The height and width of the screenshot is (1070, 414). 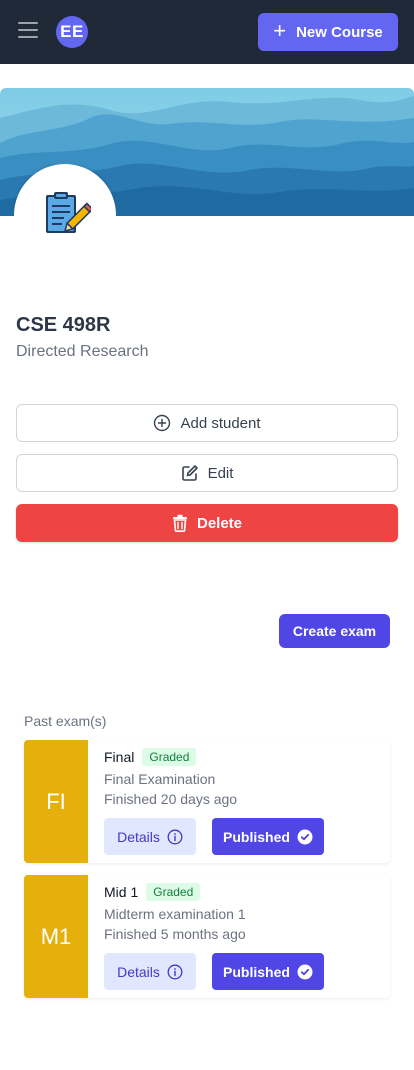 I want to click on course-icon-container, so click(x=65, y=215).